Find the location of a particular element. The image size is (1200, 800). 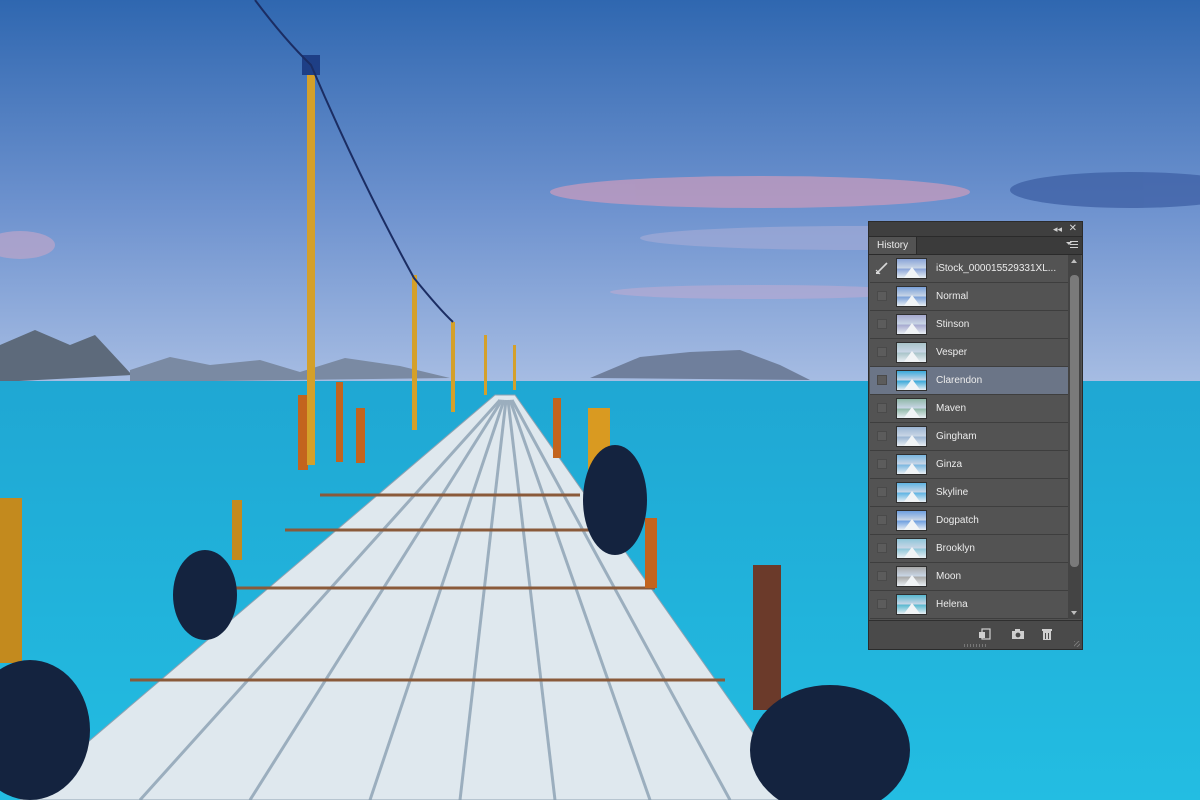

new-document-from-state-icon is located at coordinates (986, 634).